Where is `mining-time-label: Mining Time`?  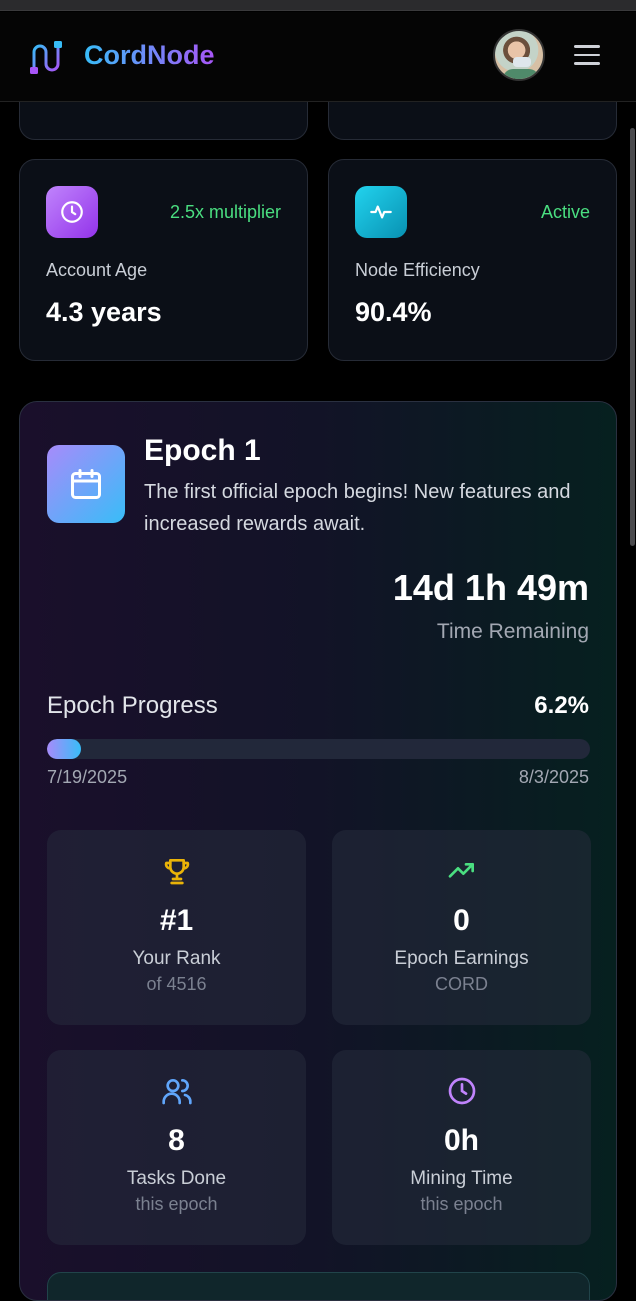 mining-time-label: Mining Time is located at coordinates (461, 1178).